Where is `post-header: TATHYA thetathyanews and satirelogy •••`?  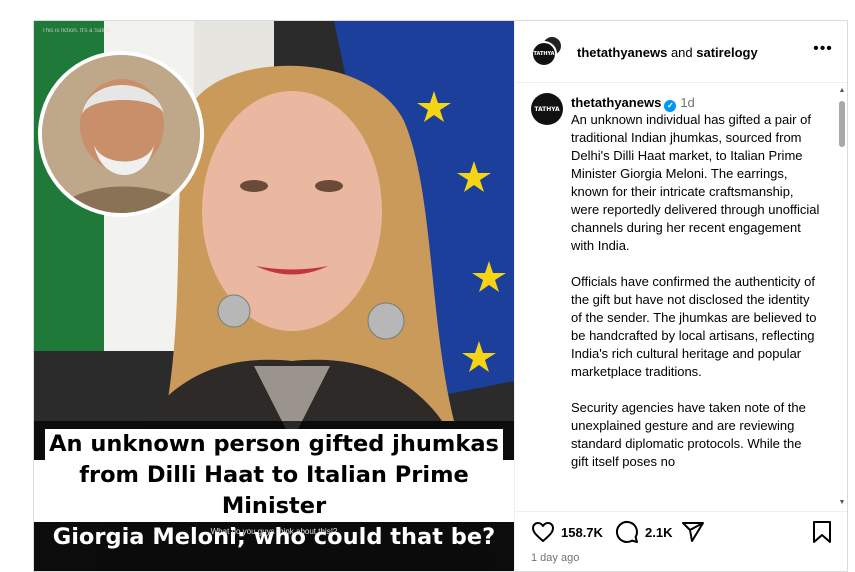
post-header: TATHYA thetathyanews and satirelogy ••• is located at coordinates (681, 52).